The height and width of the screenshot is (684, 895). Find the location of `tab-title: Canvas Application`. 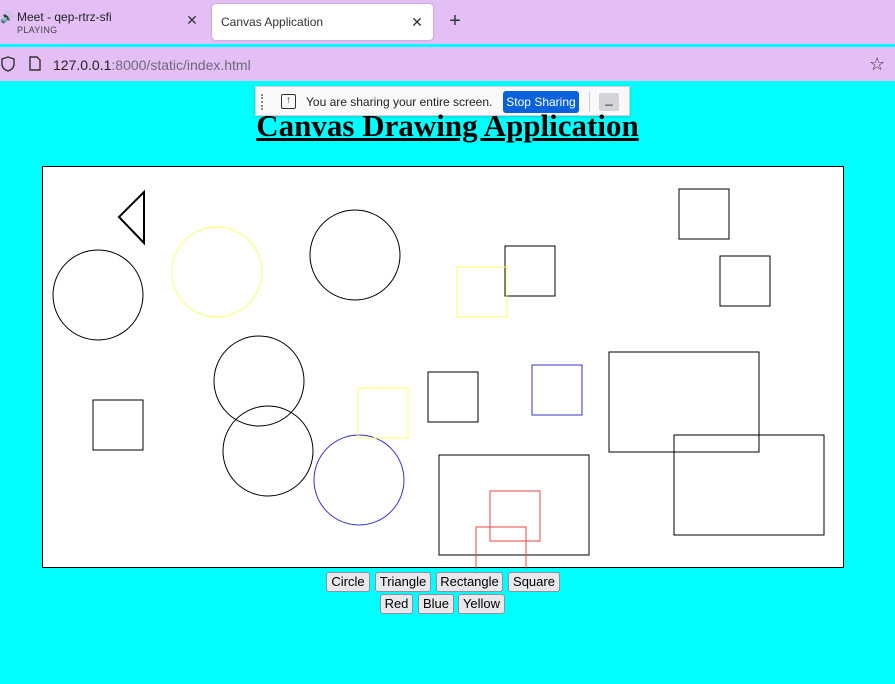

tab-title: Canvas Application is located at coordinates (272, 22).